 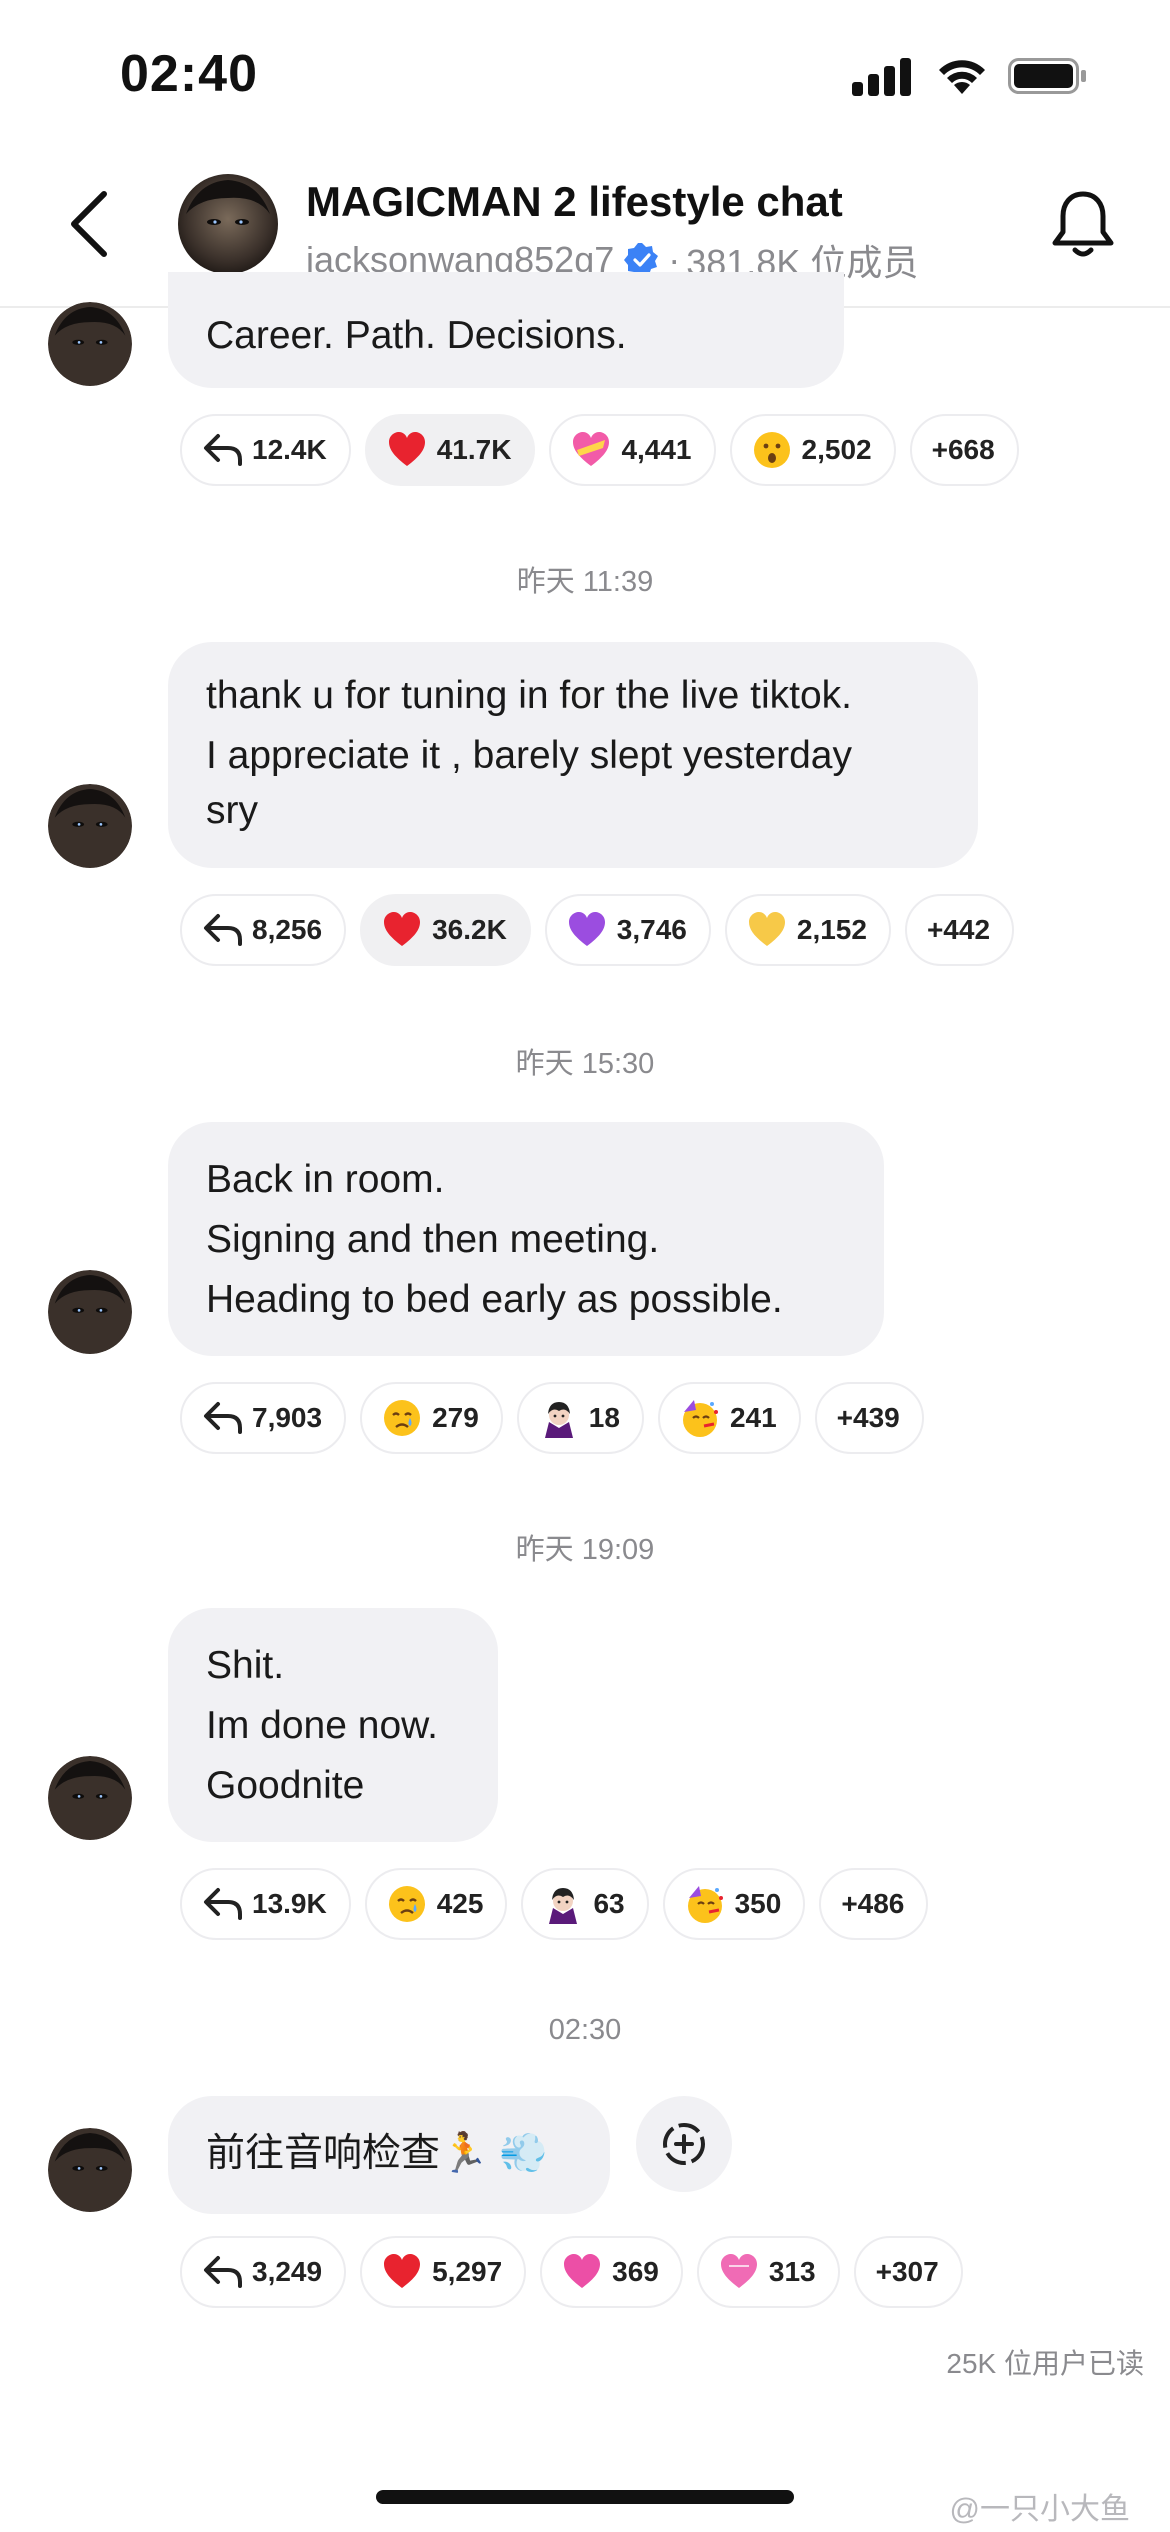 What do you see at coordinates (529, 755) in the screenshot?
I see `message-text: I appreciate it , barely slept yesterday` at bounding box center [529, 755].